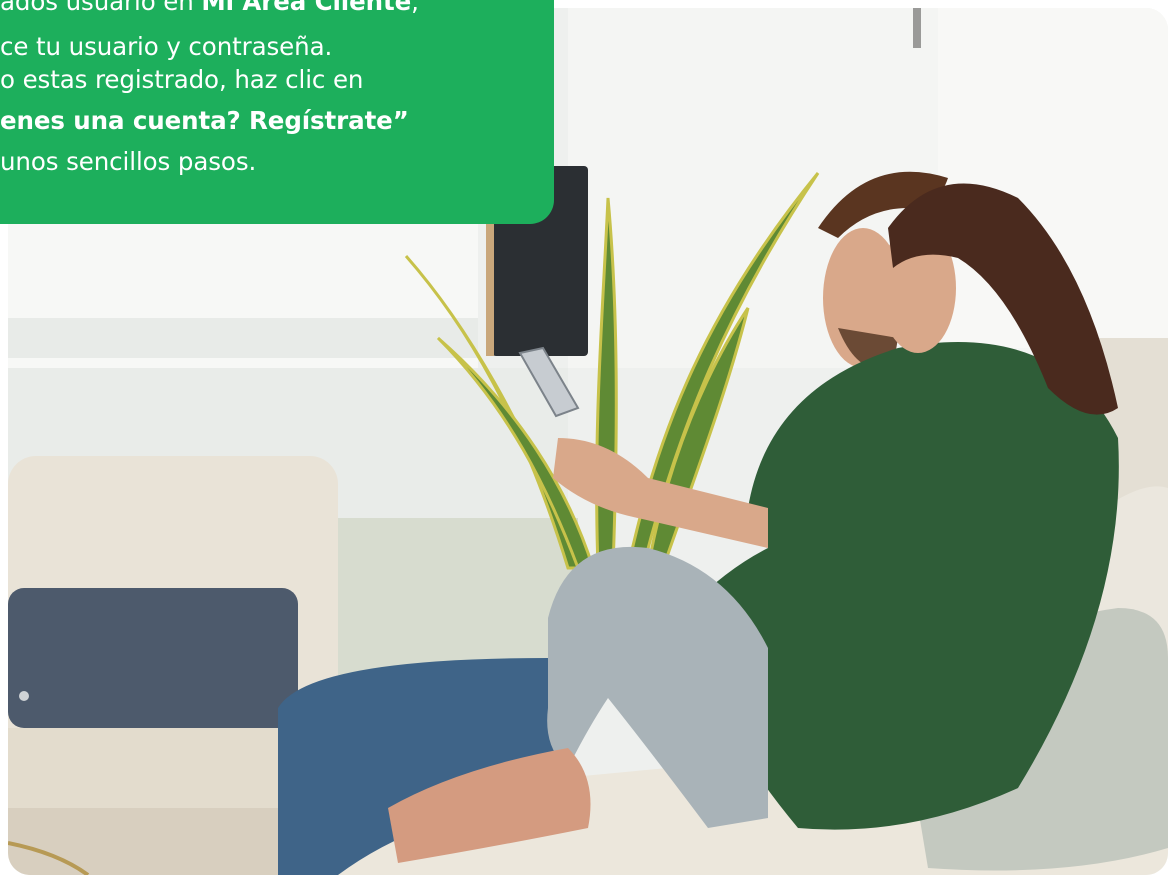 This screenshot has width=1168, height=875. What do you see at coordinates (166, 46) in the screenshot?
I see `banner-line-2: ce tu usuario y contraseña.` at bounding box center [166, 46].